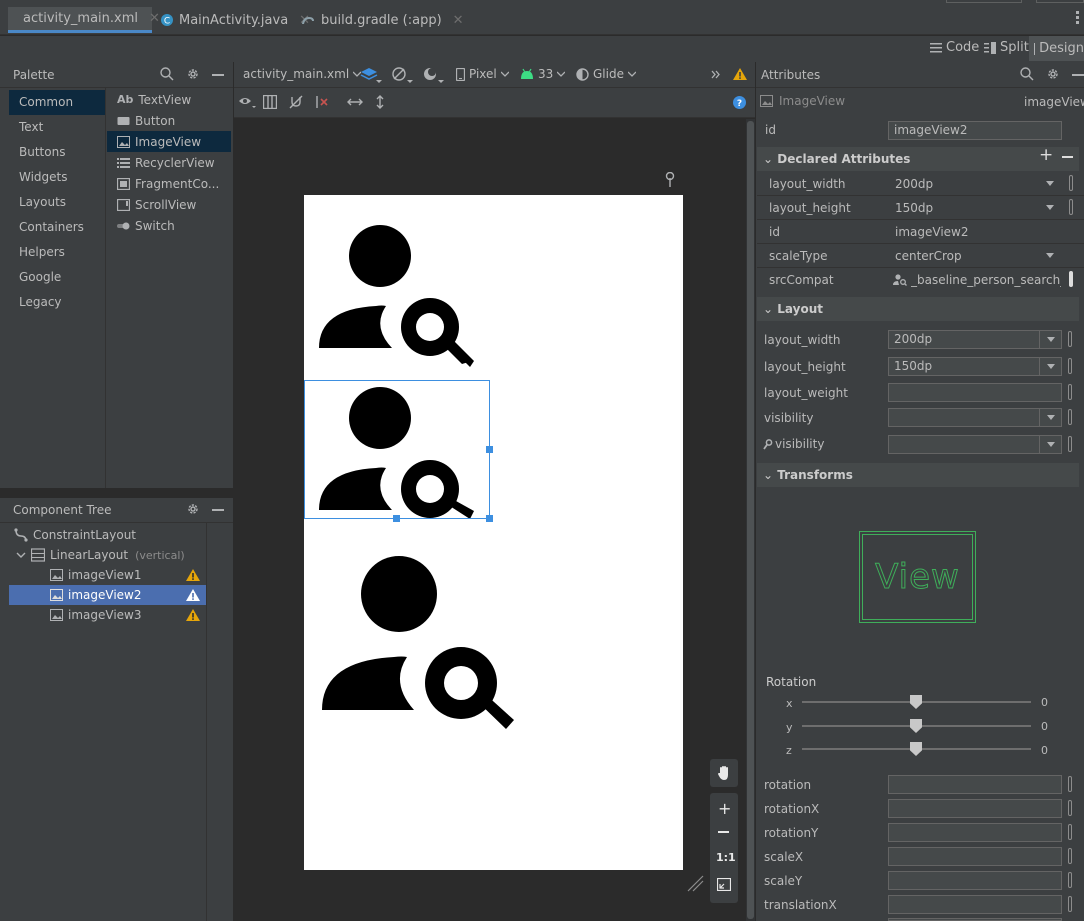 This screenshot has width=1084, height=921. Describe the element at coordinates (914, 208) in the screenshot. I see `attr-value: 150dp` at that location.